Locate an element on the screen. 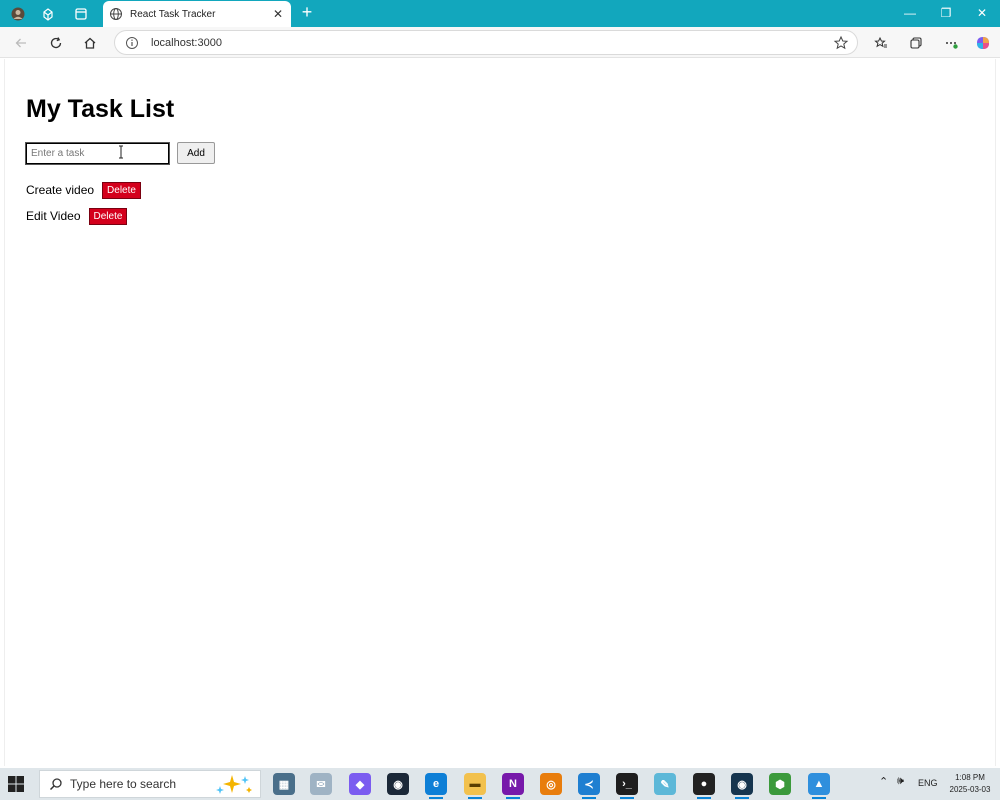 The image size is (1000, 800). workspaces-icon is located at coordinates (48, 14).